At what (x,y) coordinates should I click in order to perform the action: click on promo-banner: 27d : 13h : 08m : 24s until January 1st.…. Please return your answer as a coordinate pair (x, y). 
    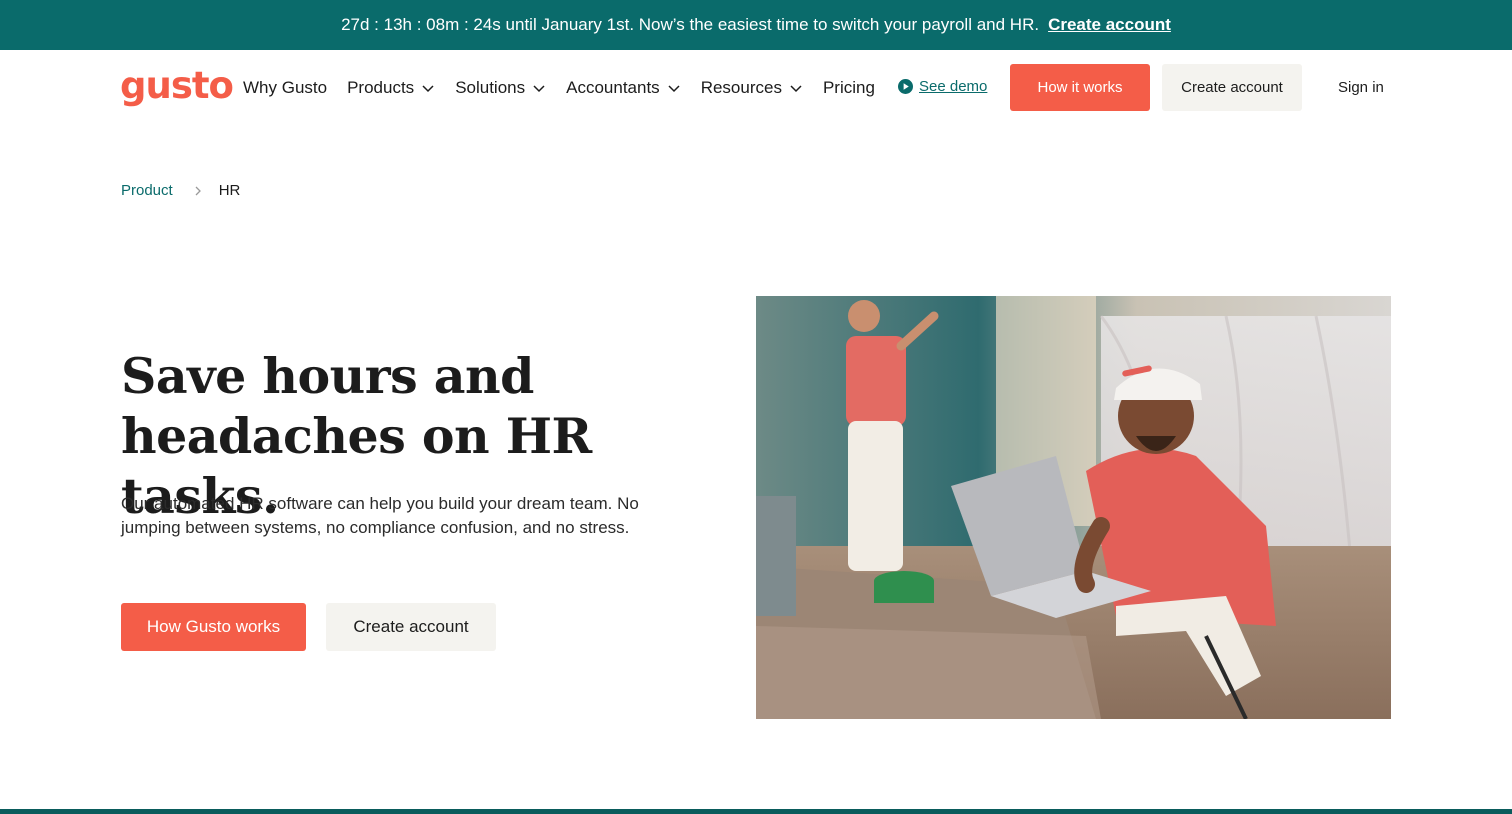
    Looking at the image, I should click on (756, 25).